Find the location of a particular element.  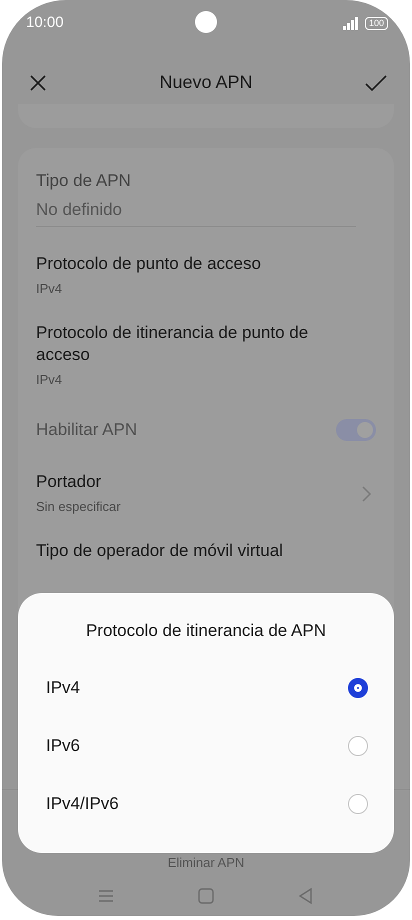

setting-title: Habilitar APN is located at coordinates (87, 430).